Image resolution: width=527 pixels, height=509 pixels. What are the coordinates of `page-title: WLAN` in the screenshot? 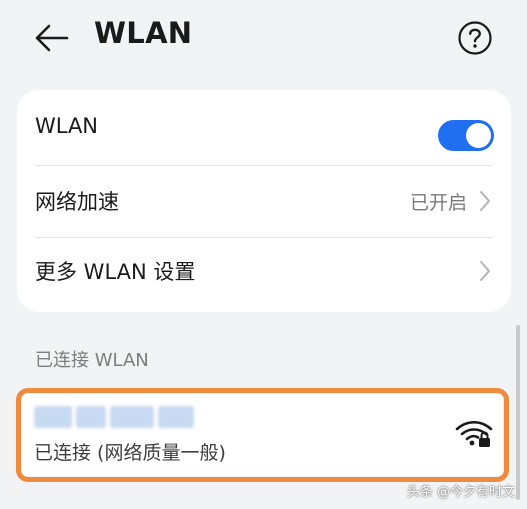 It's located at (143, 33).